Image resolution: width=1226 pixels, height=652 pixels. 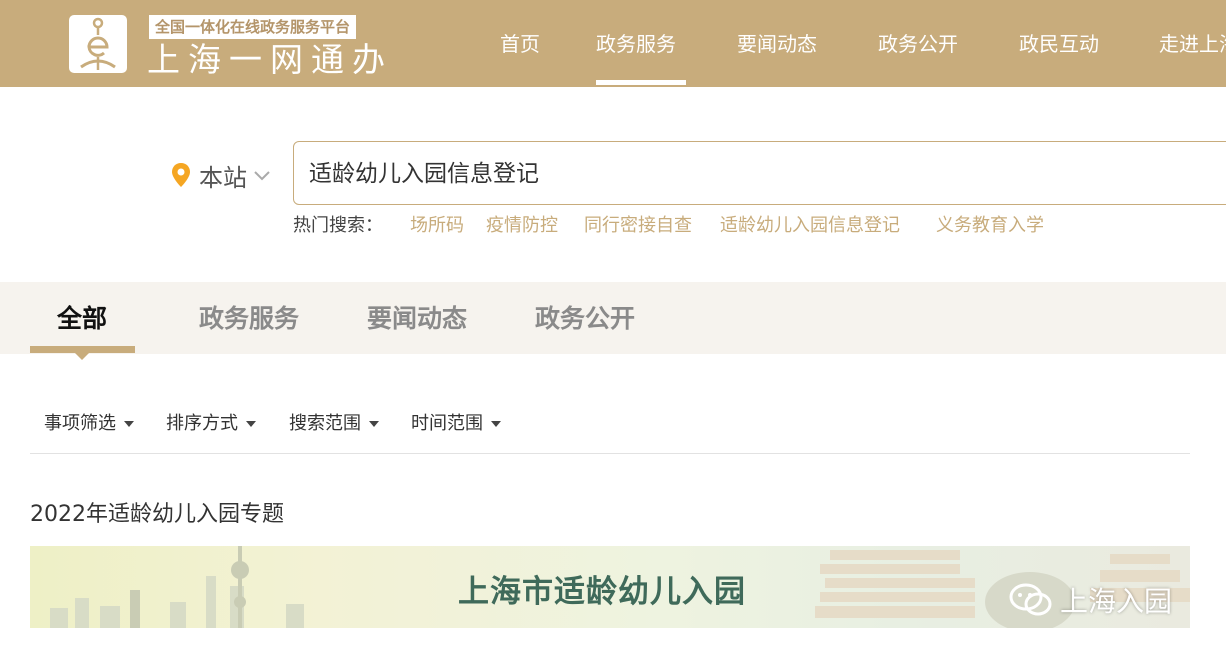 I want to click on tab-active-caret, so click(x=82, y=356).